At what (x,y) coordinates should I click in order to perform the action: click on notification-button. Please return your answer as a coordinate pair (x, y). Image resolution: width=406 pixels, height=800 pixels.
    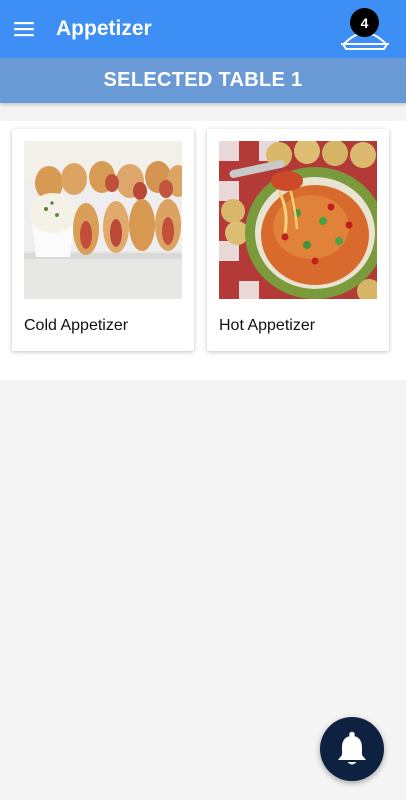
    Looking at the image, I should click on (352, 749).